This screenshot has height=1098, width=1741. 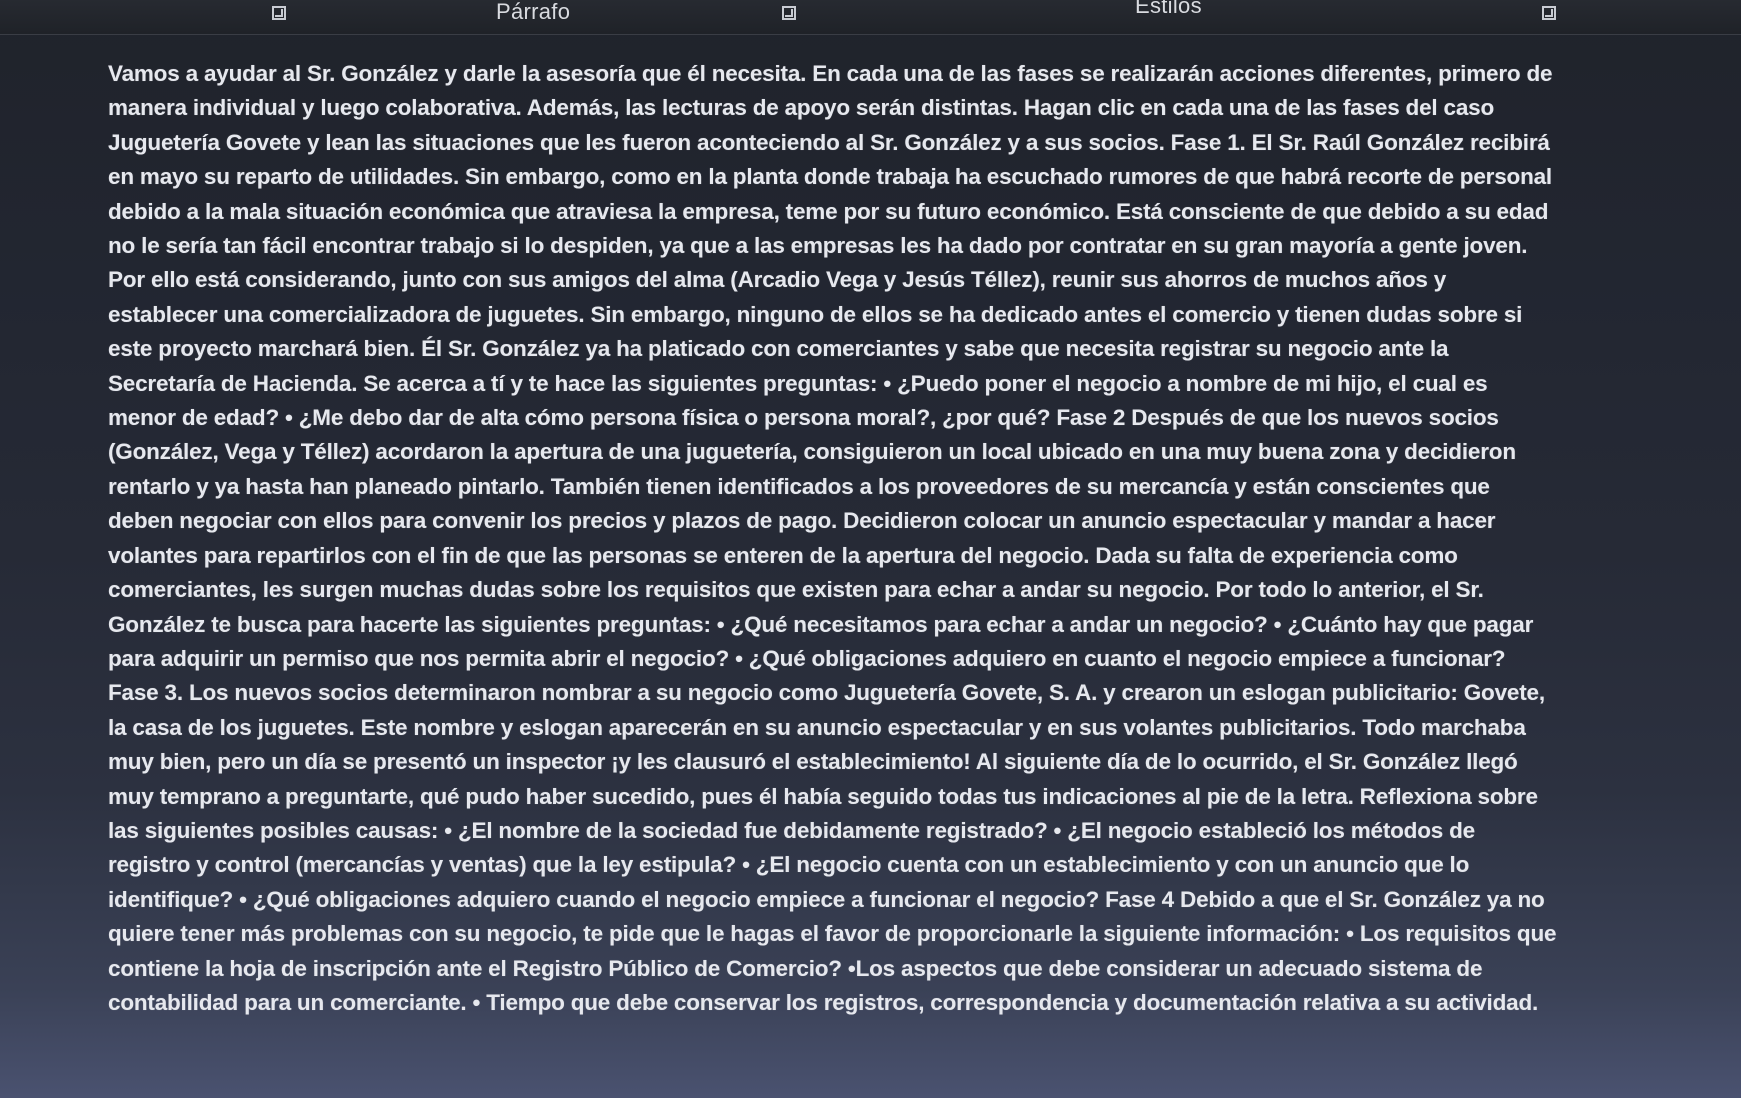 What do you see at coordinates (533, 12) in the screenshot?
I see `paragraph-group-label: Párrafo` at bounding box center [533, 12].